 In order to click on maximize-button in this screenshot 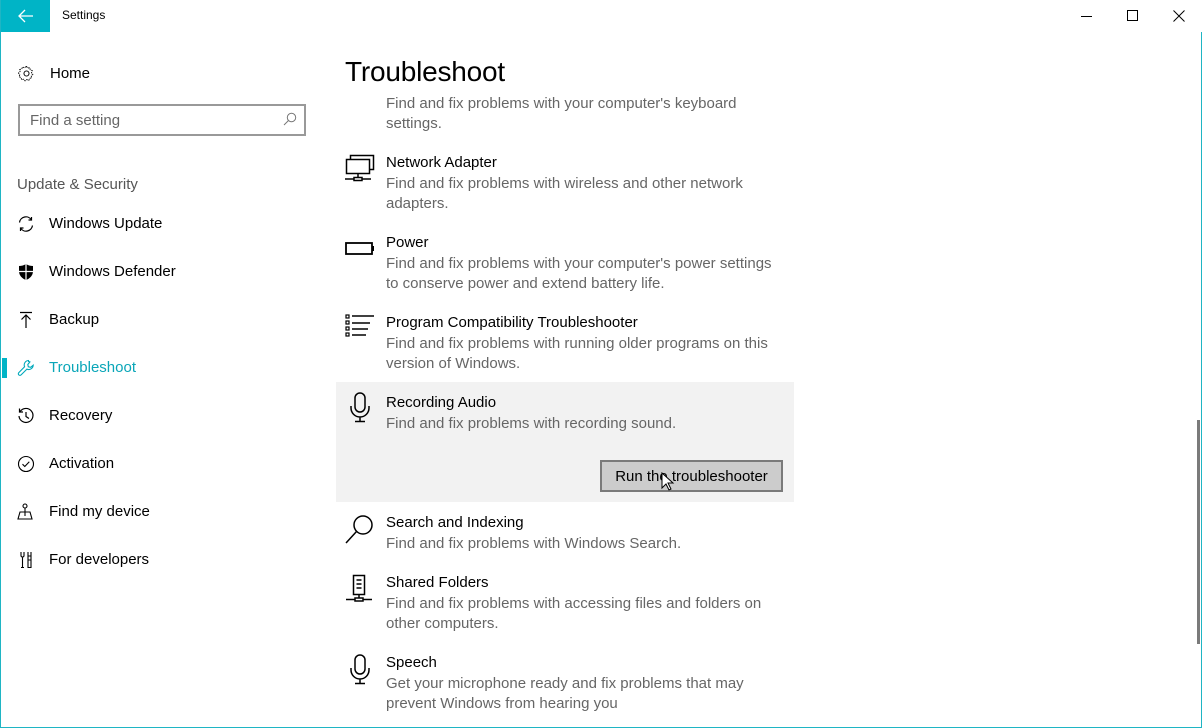, I will do `click(1133, 16)`.